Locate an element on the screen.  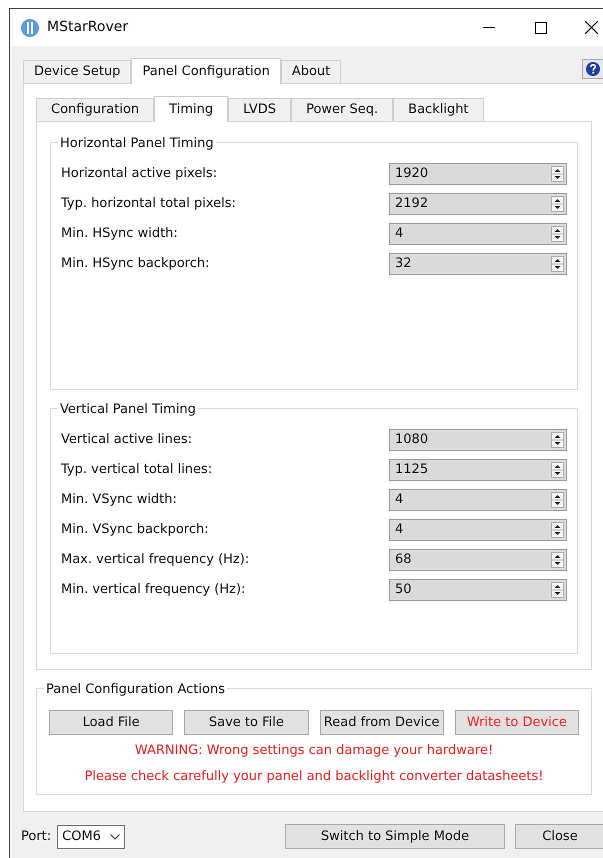
spin-box: 1920 is located at coordinates (478, 174).